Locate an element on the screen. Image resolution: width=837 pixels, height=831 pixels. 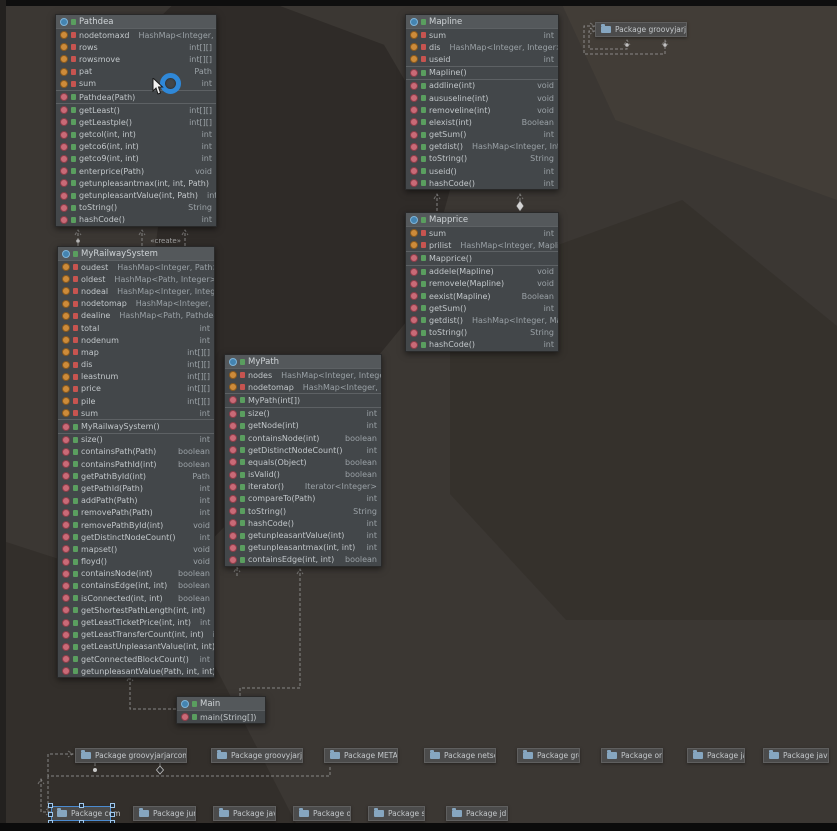
uml-method-row: getConnectedBlockCount() int is located at coordinates (136, 659).